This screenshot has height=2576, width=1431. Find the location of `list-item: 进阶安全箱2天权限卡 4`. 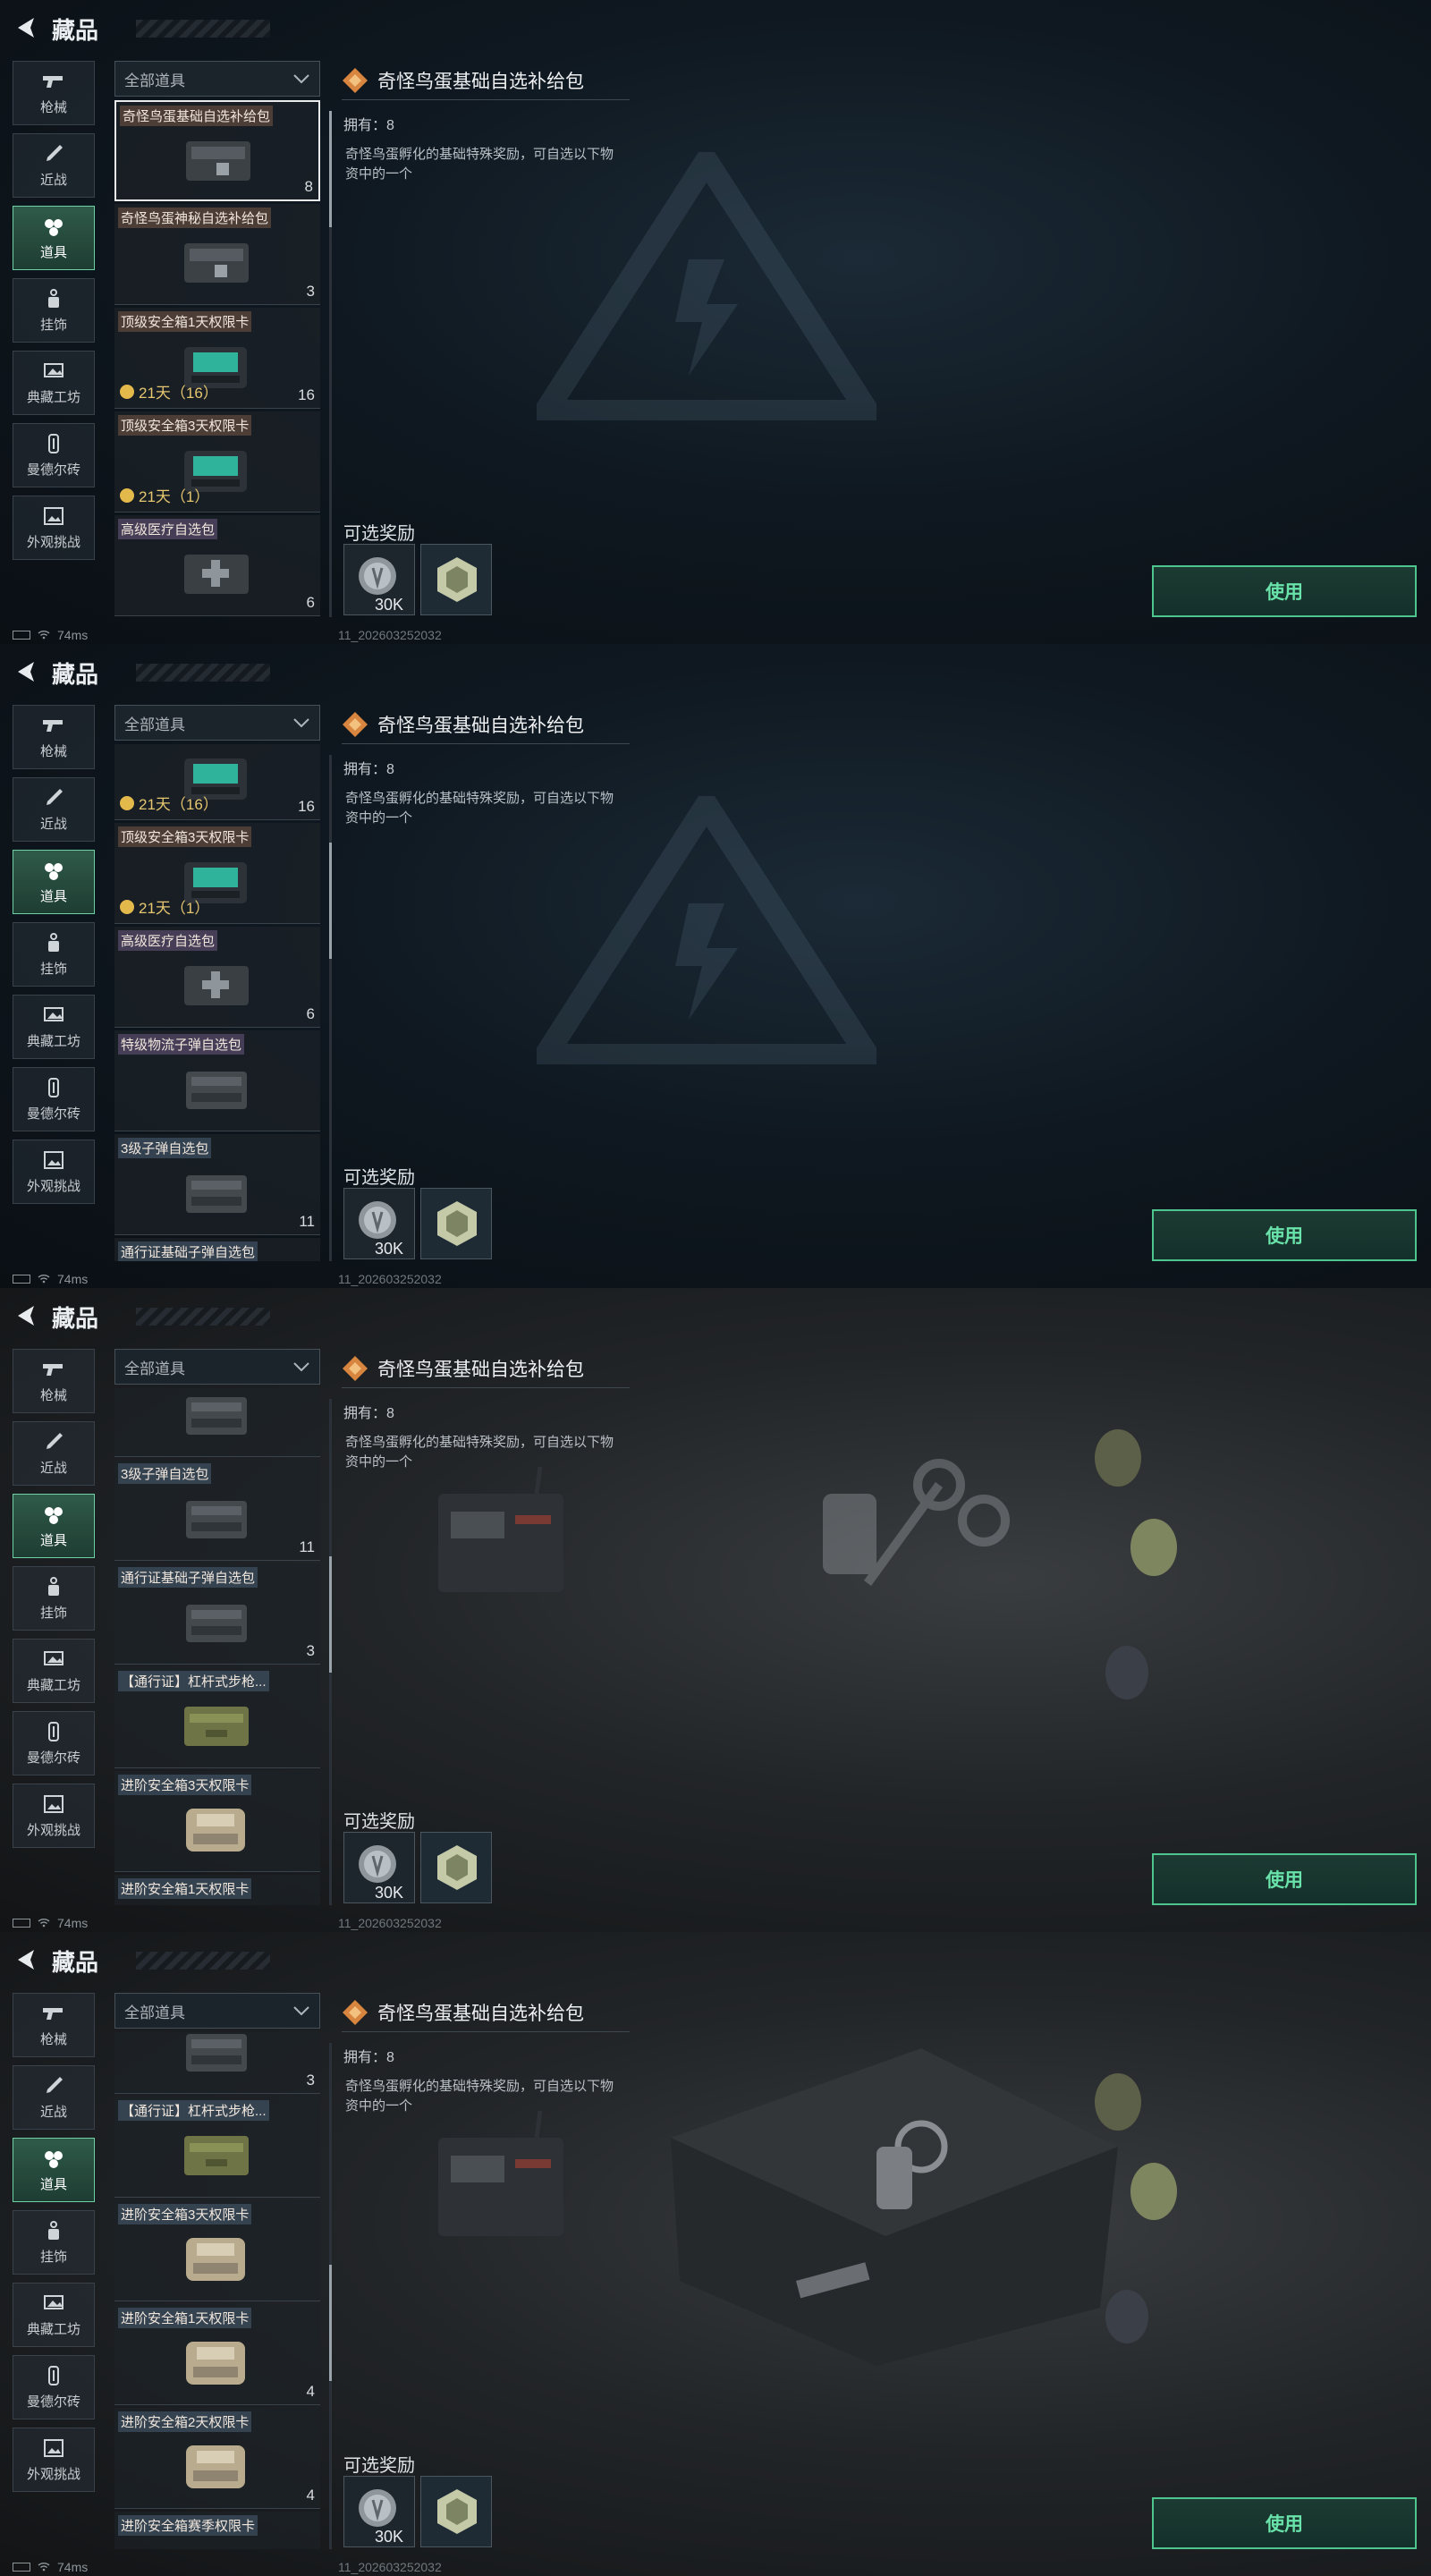

list-item: 进阶安全箱2天权限卡 4 is located at coordinates (217, 2458).